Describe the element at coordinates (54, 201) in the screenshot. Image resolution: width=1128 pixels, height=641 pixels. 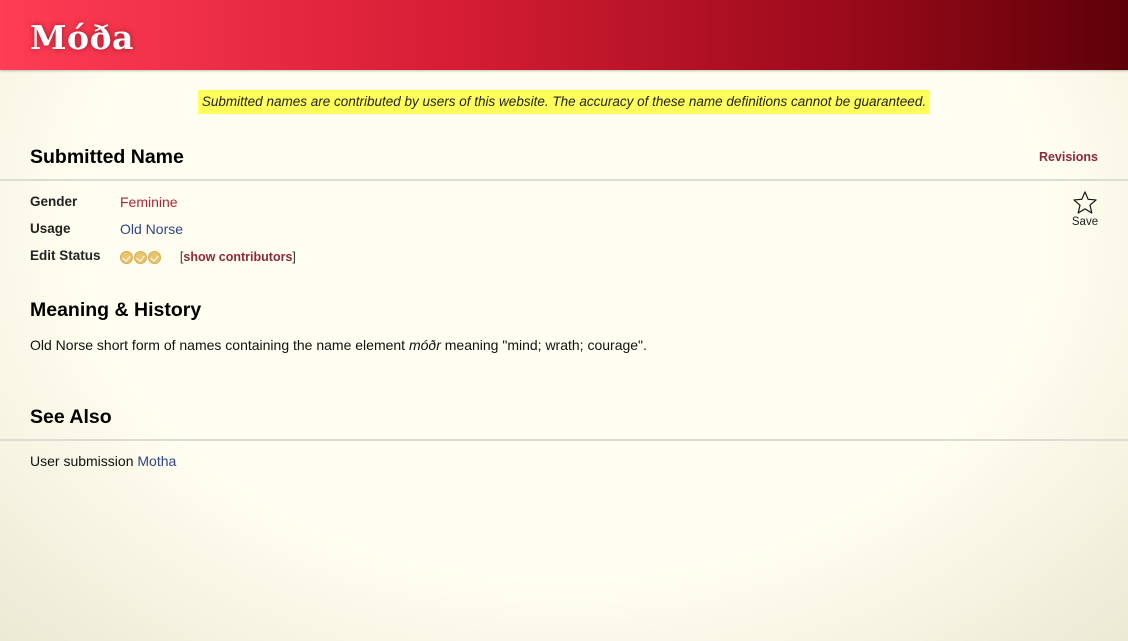
I see `gender-label: Gender` at that location.